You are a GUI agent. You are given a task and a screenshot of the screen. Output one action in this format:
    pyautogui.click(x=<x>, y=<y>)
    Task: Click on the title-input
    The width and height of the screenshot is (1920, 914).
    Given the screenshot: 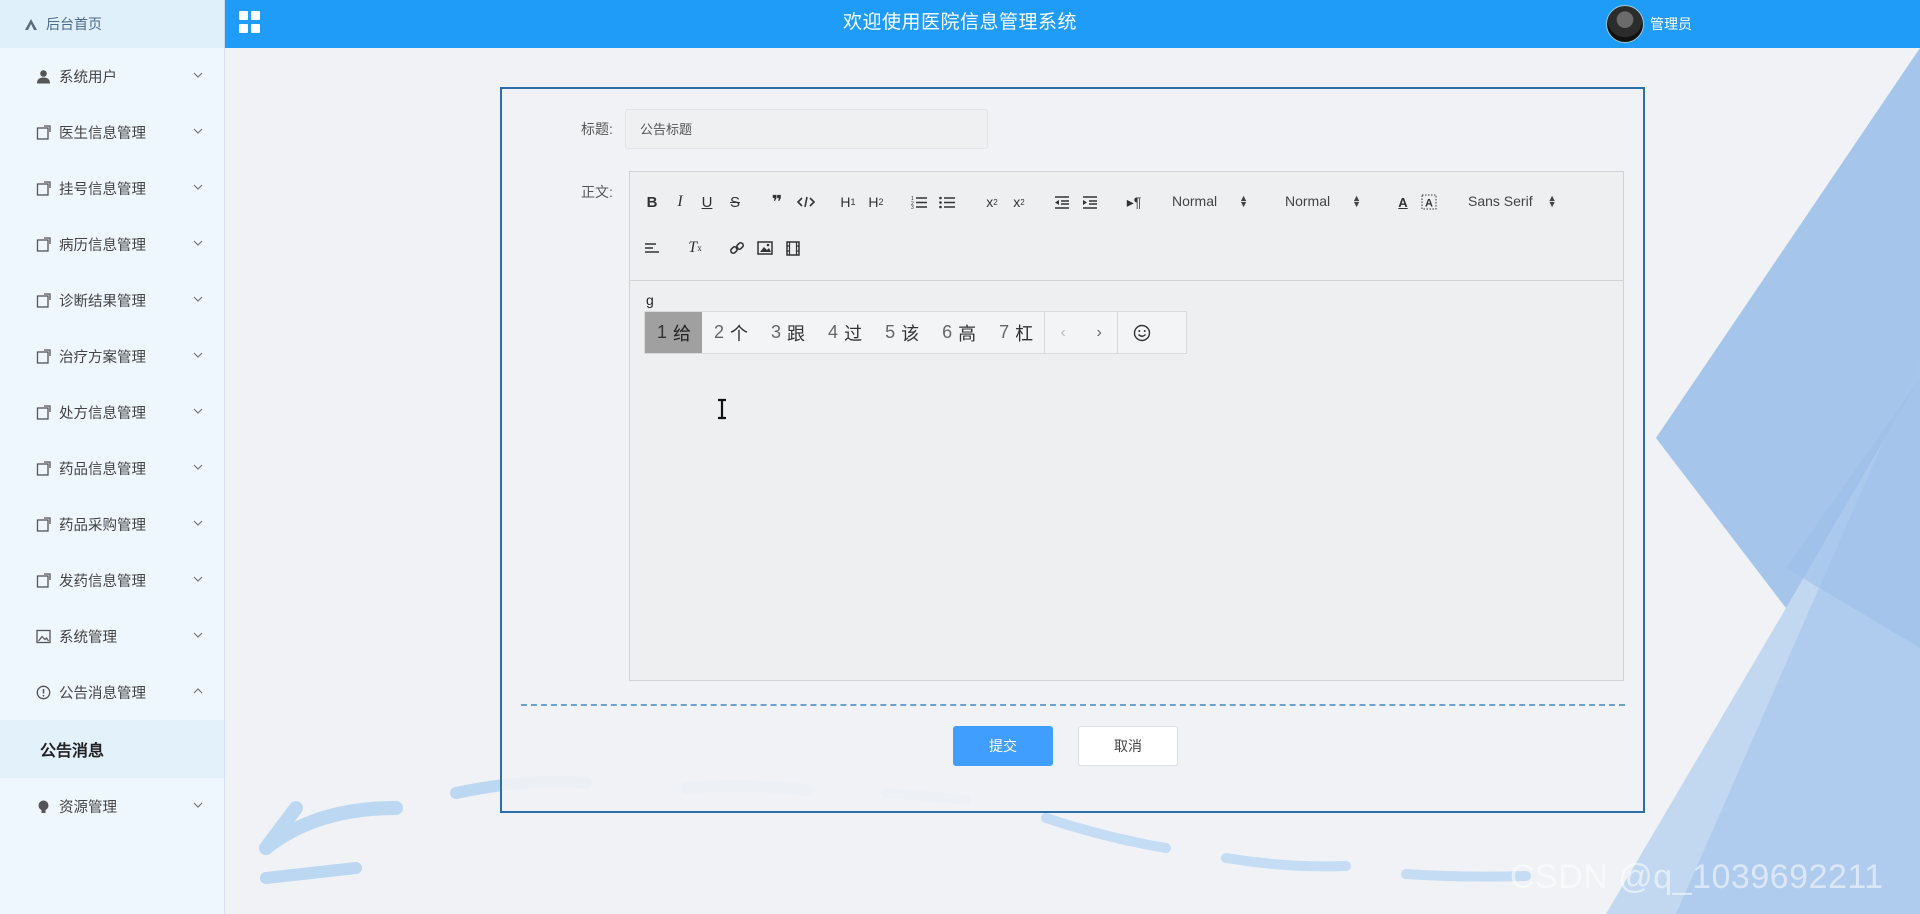 What is the action you would take?
    pyautogui.click(x=806, y=129)
    